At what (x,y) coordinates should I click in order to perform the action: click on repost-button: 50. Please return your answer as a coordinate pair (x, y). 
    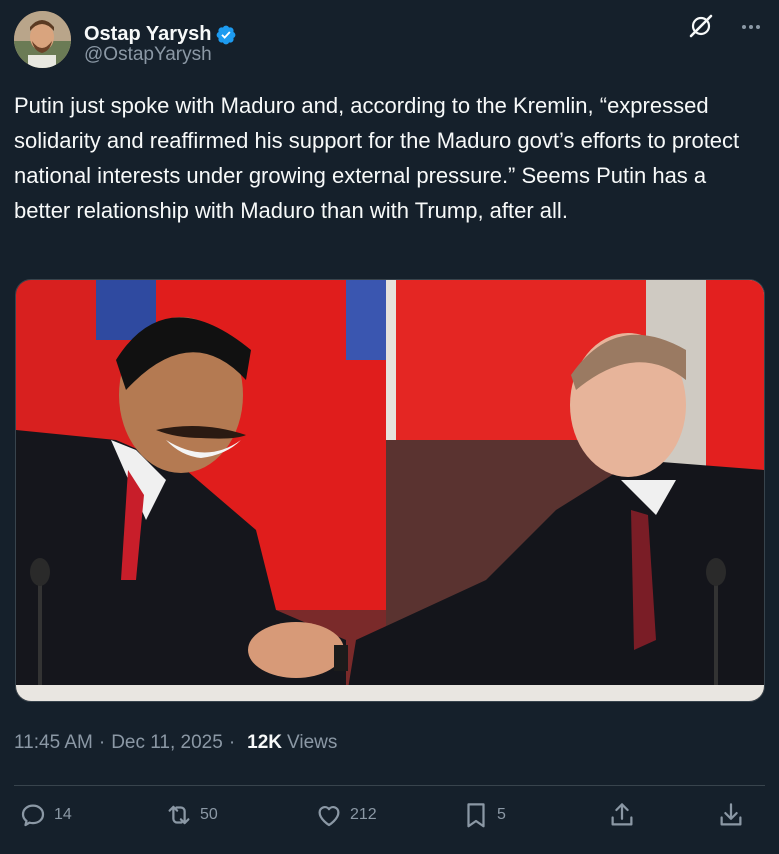
    Looking at the image, I should click on (191, 815).